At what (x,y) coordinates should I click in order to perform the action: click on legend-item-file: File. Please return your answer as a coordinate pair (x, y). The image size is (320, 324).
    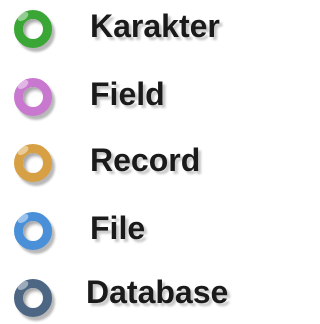
    Looking at the image, I should click on (130, 231).